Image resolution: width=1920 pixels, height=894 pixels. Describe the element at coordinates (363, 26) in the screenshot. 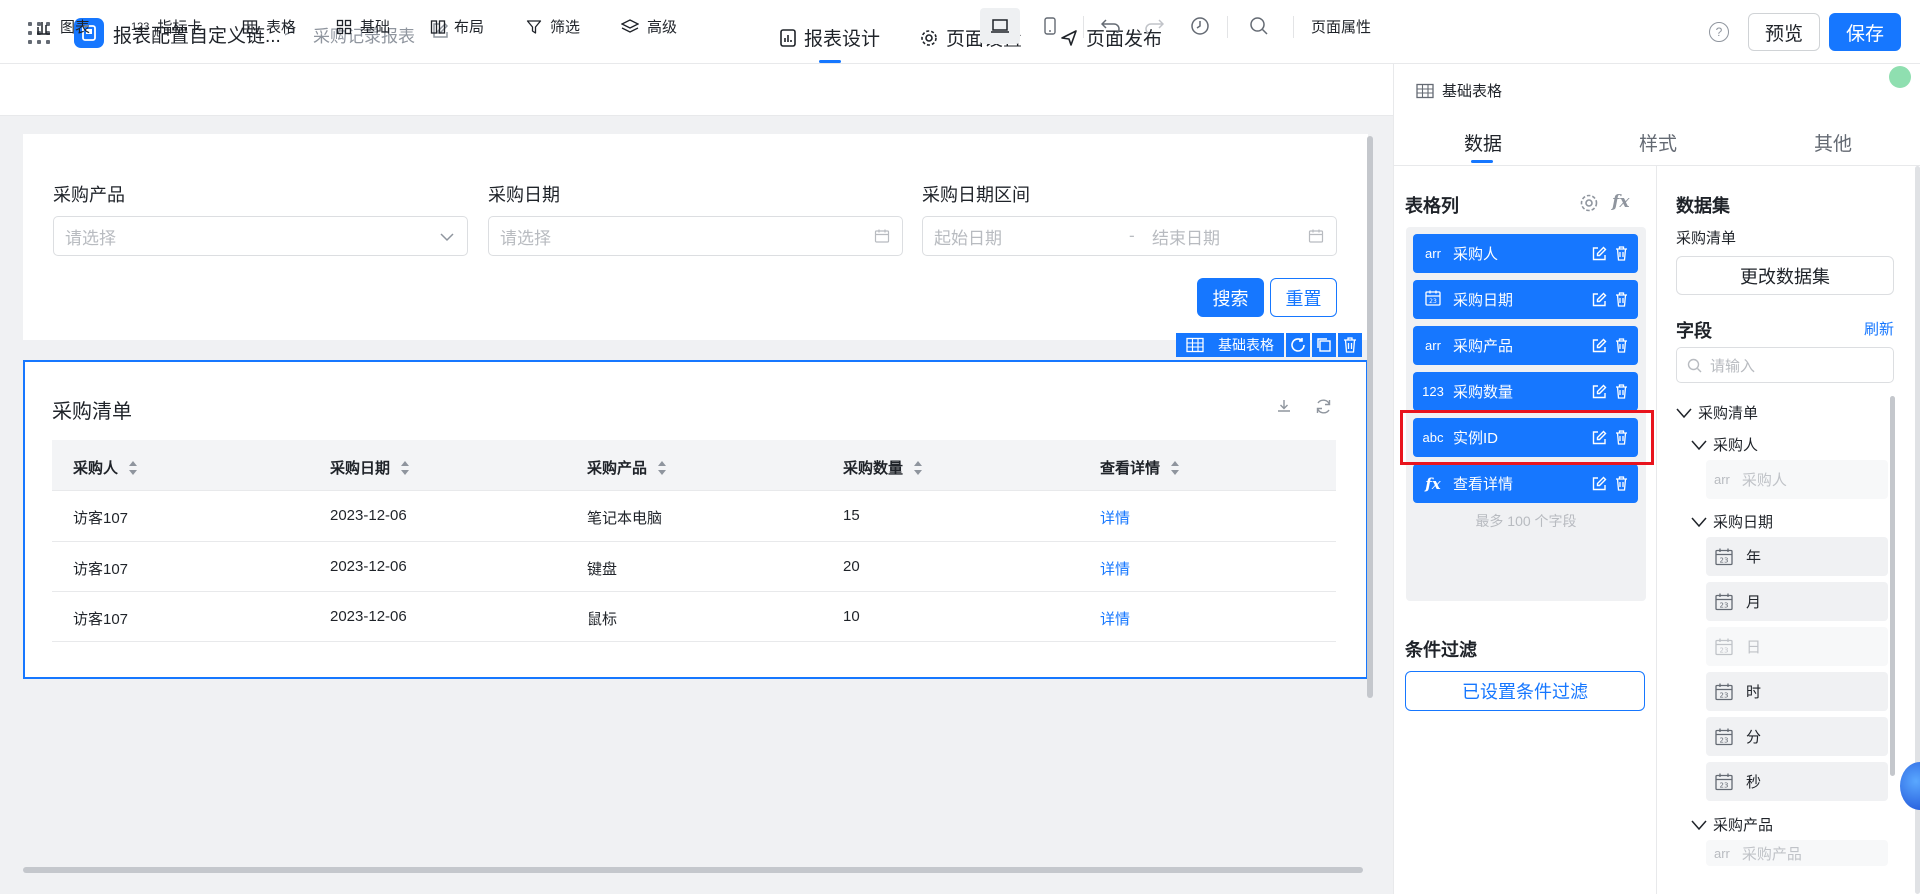

I see `toolbar-basic: 基础` at that location.